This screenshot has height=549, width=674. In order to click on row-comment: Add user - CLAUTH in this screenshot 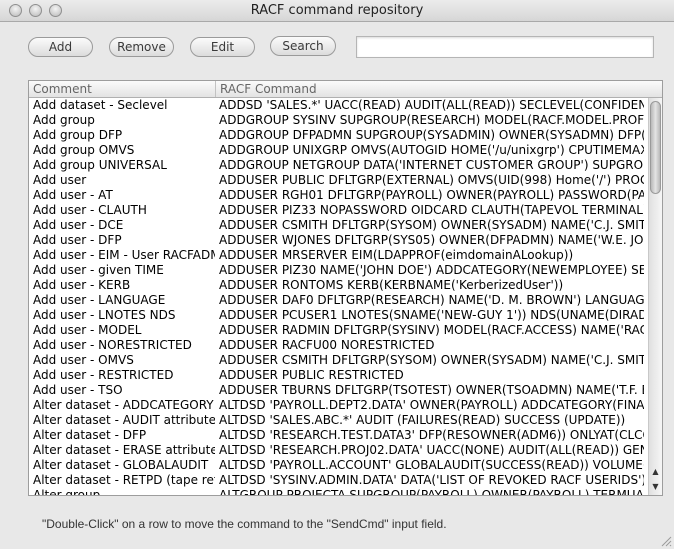, I will do `click(90, 210)`.